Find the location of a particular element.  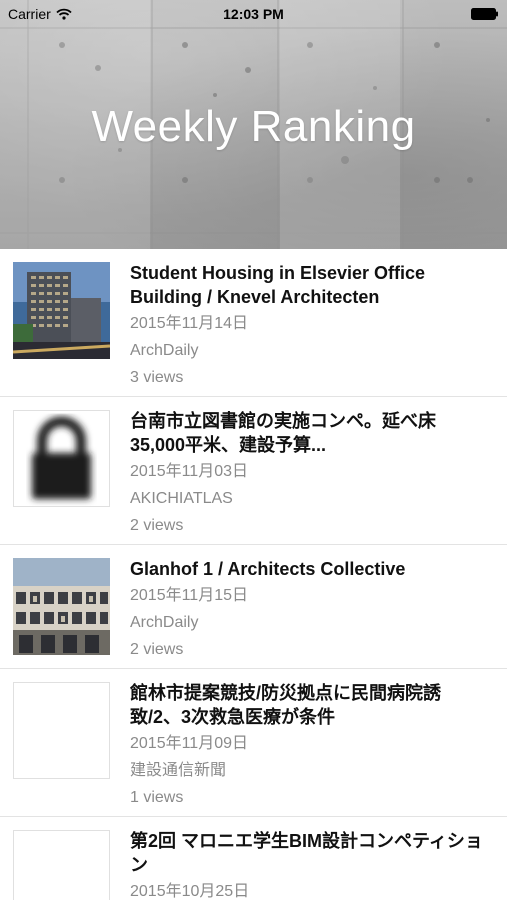

item-title: 館林市提案競技/防災拠点に民間病院誘致/2、3次救急医療が条件 is located at coordinates (308, 705).